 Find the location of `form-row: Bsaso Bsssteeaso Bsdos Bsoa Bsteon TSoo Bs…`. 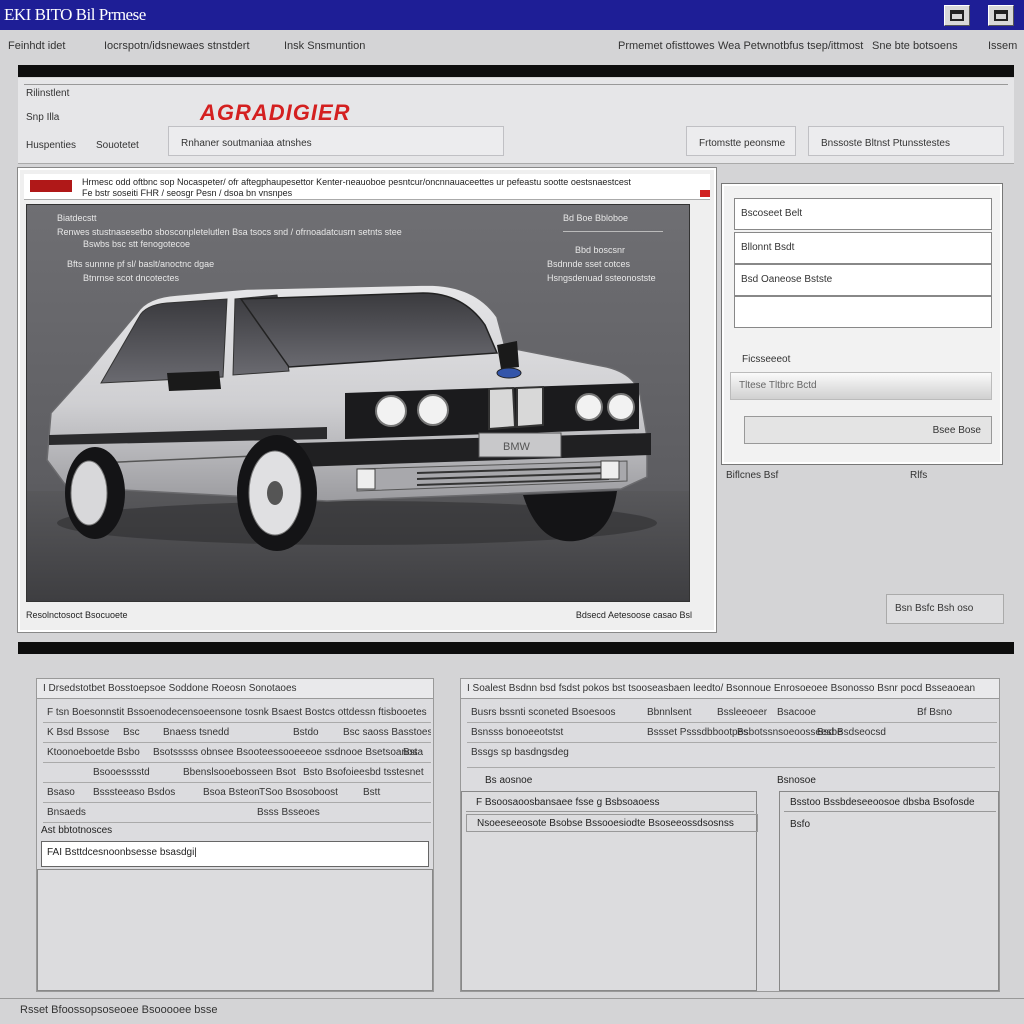

form-row: Bsaso Bsssteeaso Bsdos Bsoa Bsteon TSoo Bs… is located at coordinates (237, 793).